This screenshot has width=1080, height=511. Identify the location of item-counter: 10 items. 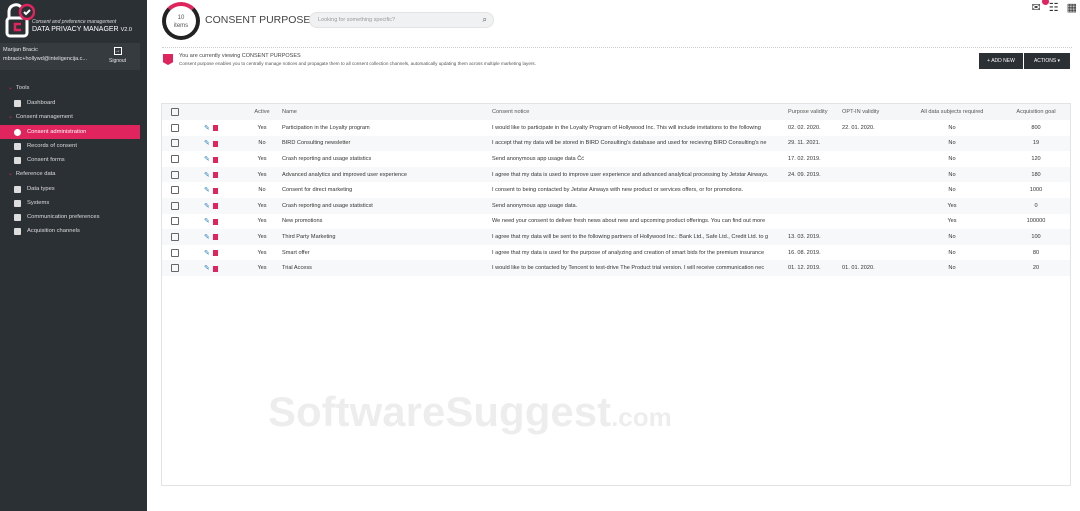
(181, 21).